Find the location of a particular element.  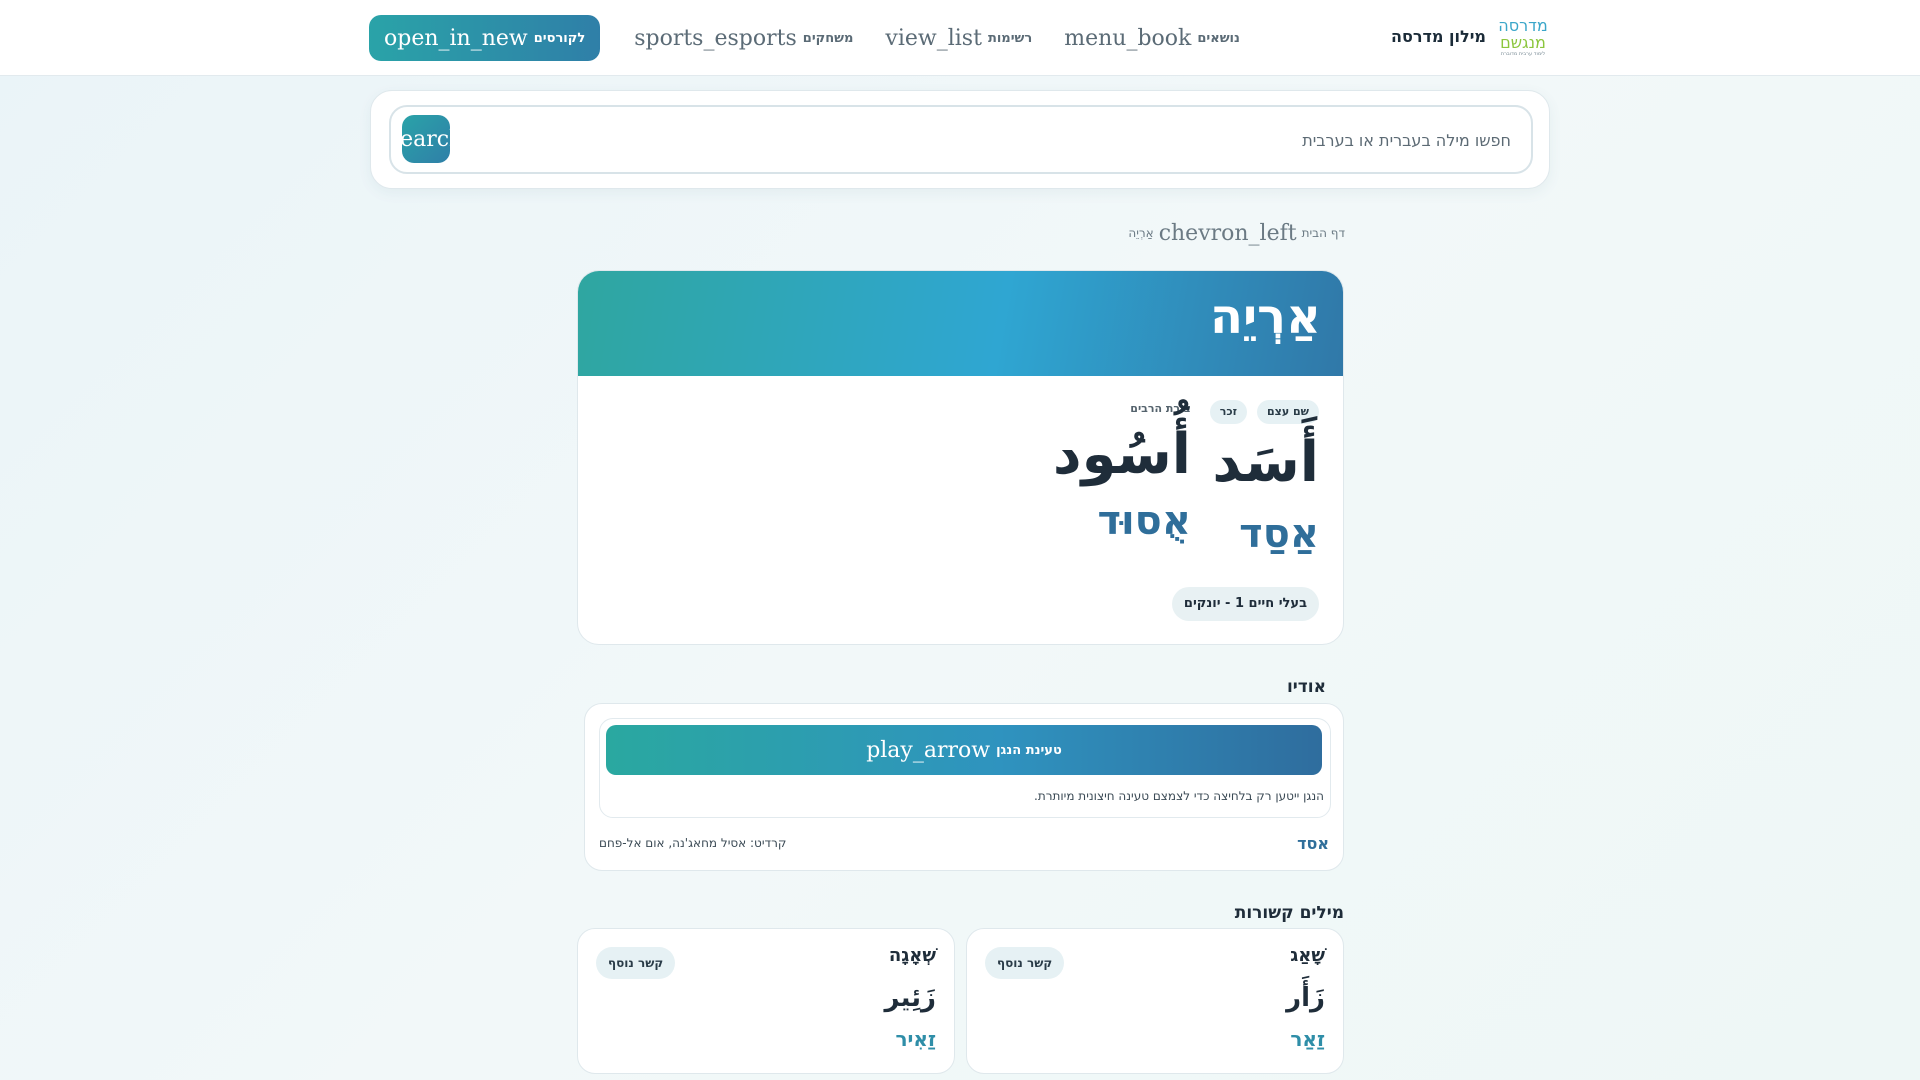

word-tags: שם עצם זכר is located at coordinates (1264, 412).